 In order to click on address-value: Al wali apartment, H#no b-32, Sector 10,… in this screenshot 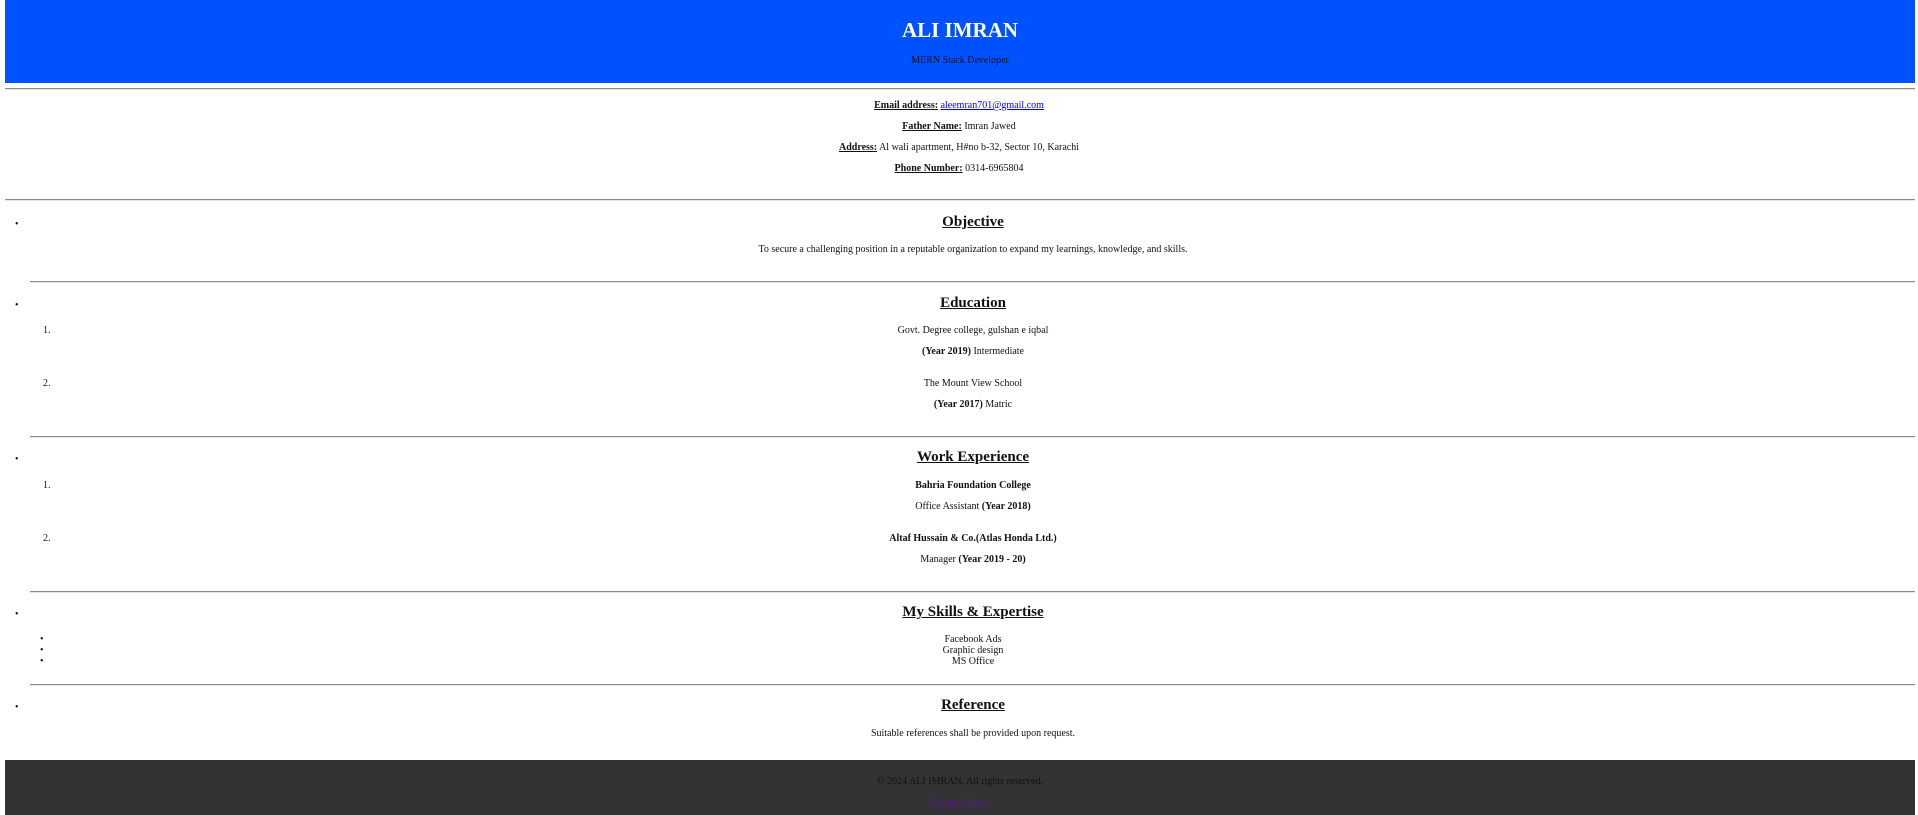, I will do `click(979, 147)`.